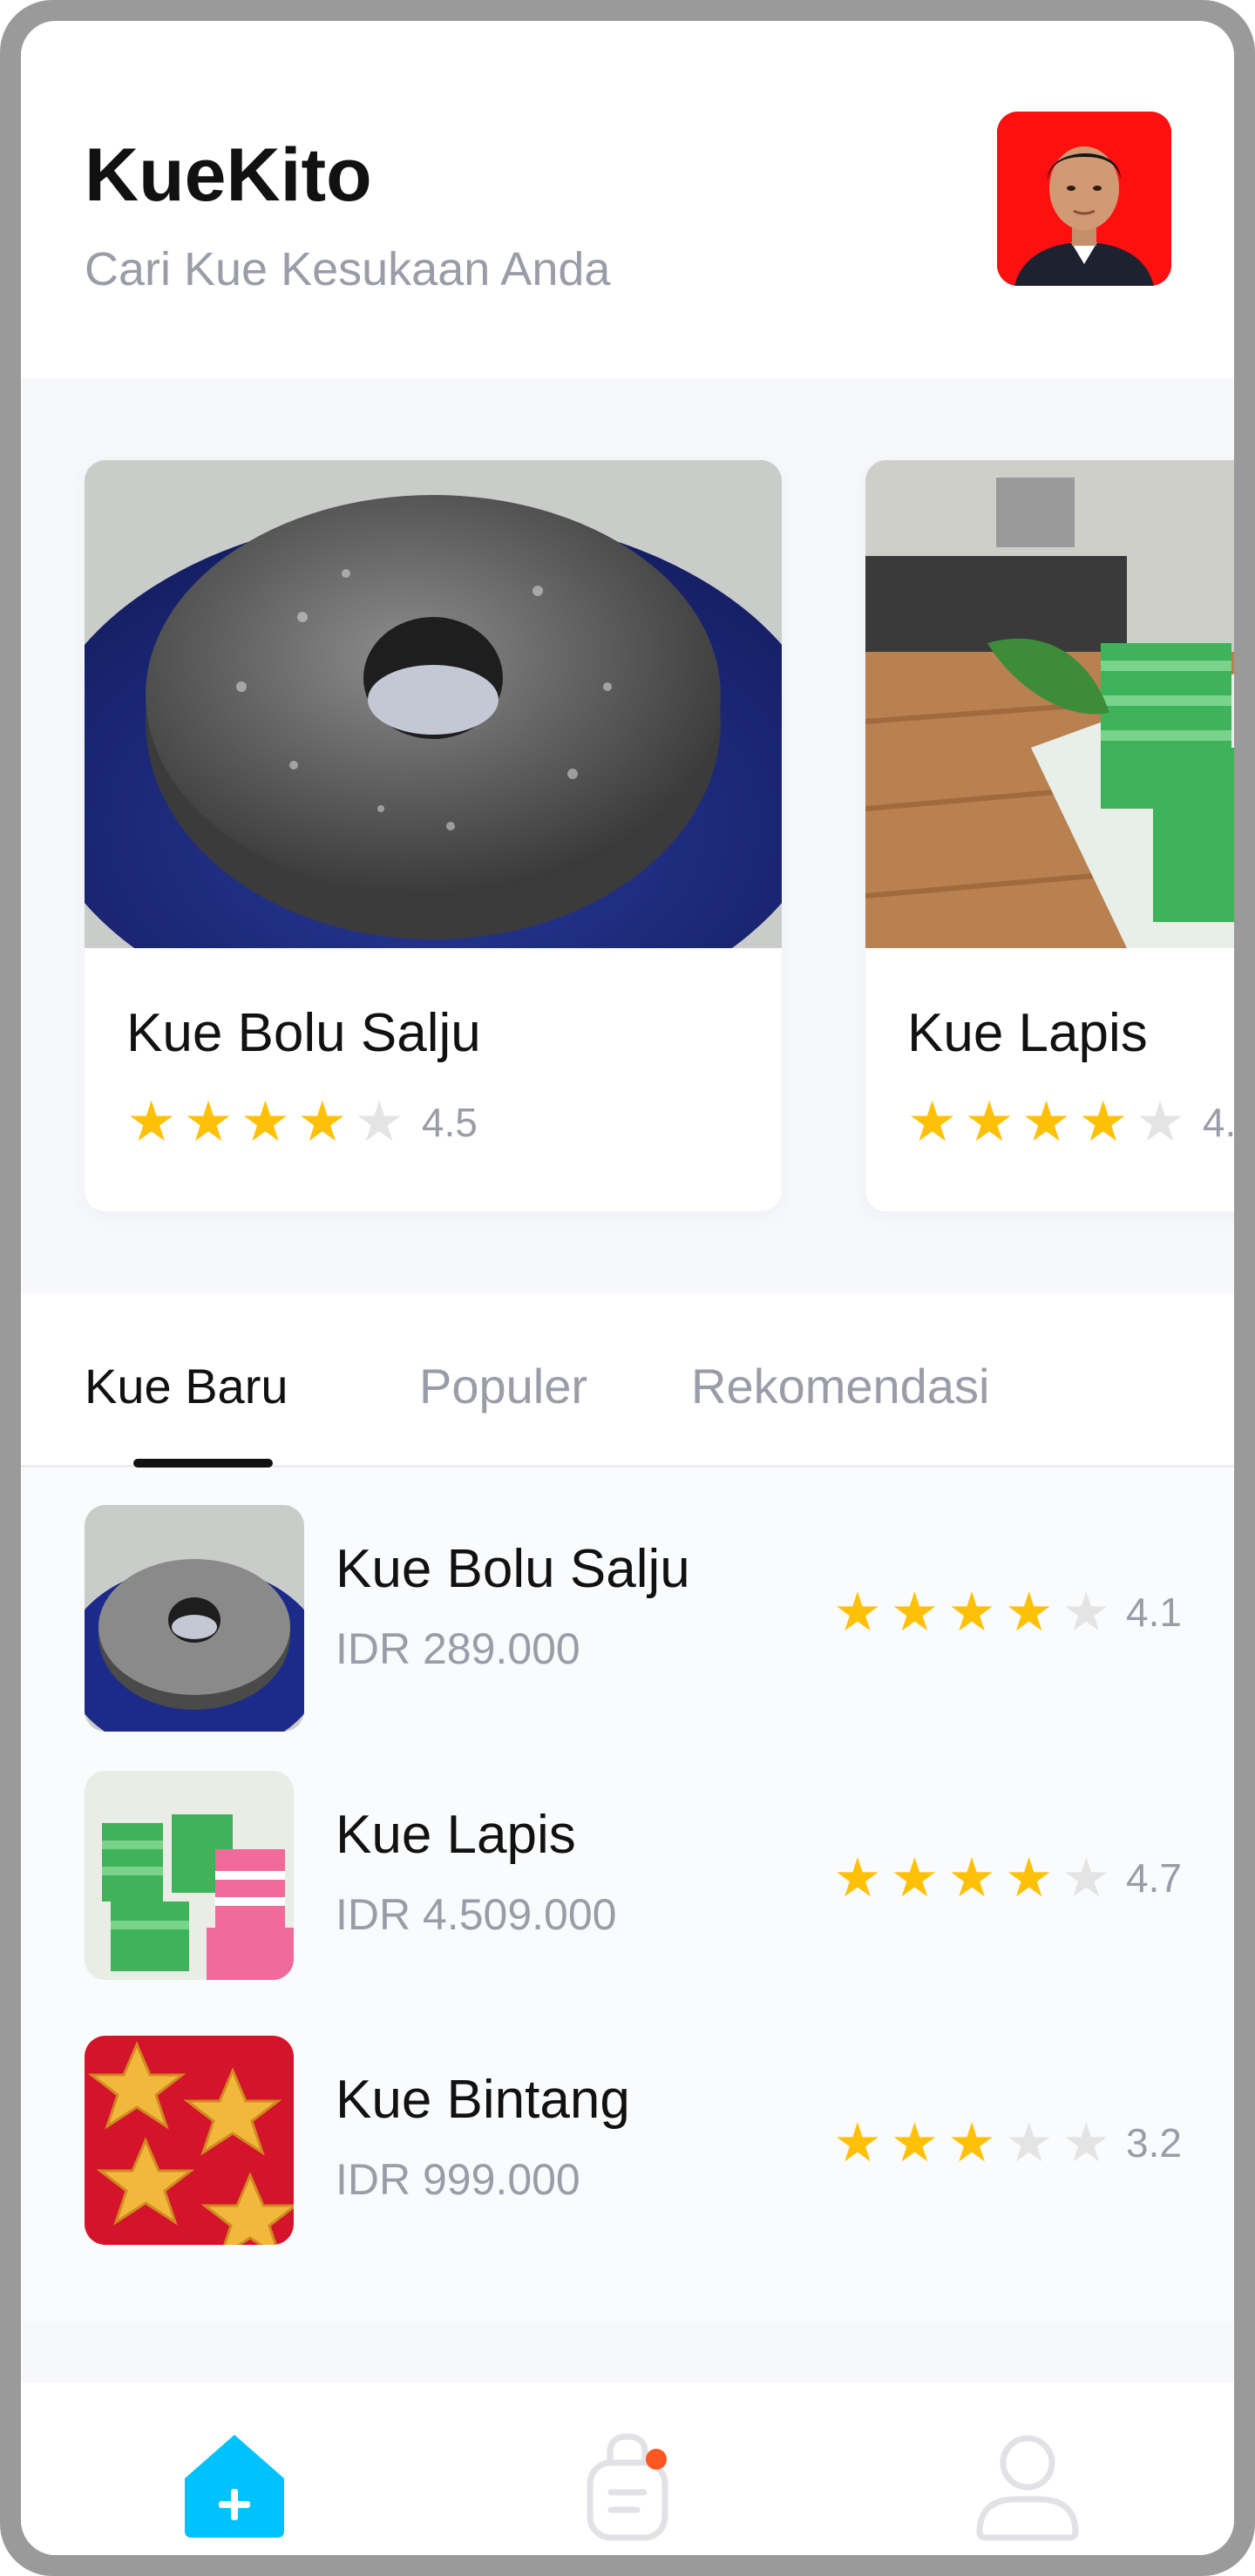 Image resolution: width=1255 pixels, height=2576 pixels. I want to click on list-item: Kue Lapis IDR 4.509.000 ★ ★ ★ ★ ★ 4.7, so click(628, 1884).